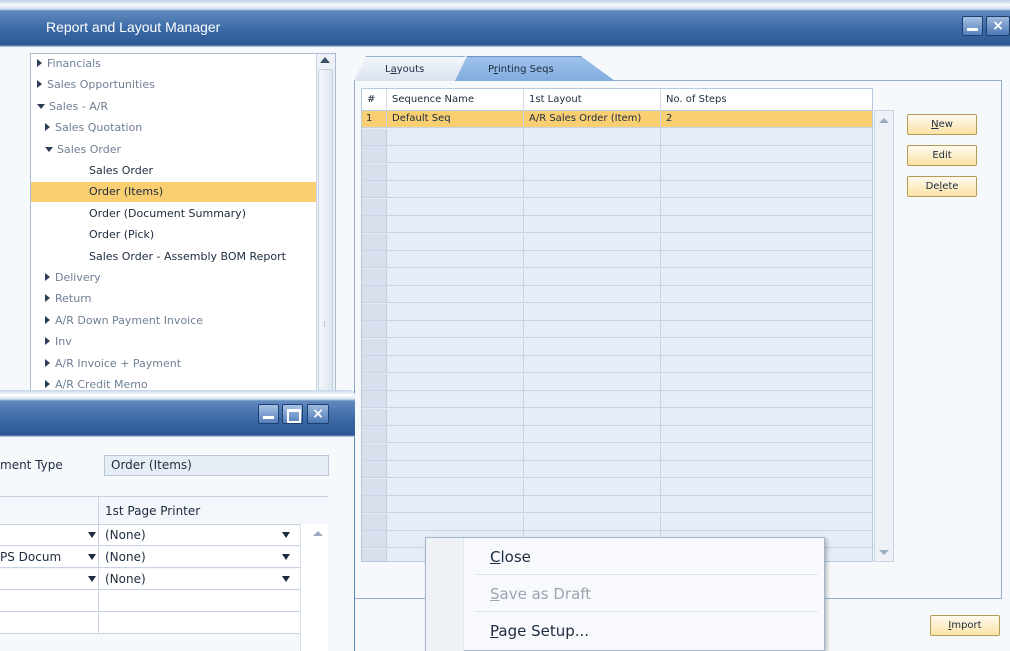  Describe the element at coordinates (884, 336) in the screenshot. I see `grid-scrollbar` at that location.